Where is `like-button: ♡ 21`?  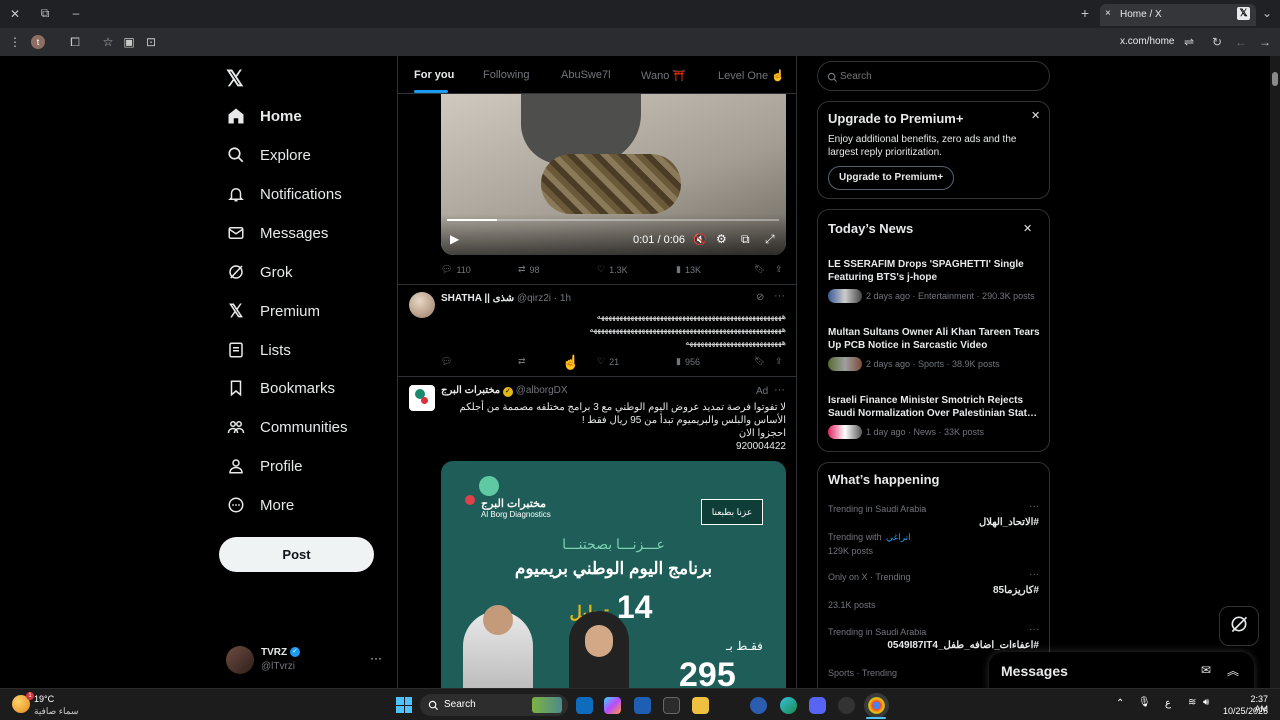
like-button: ♡ 21 is located at coordinates (608, 361).